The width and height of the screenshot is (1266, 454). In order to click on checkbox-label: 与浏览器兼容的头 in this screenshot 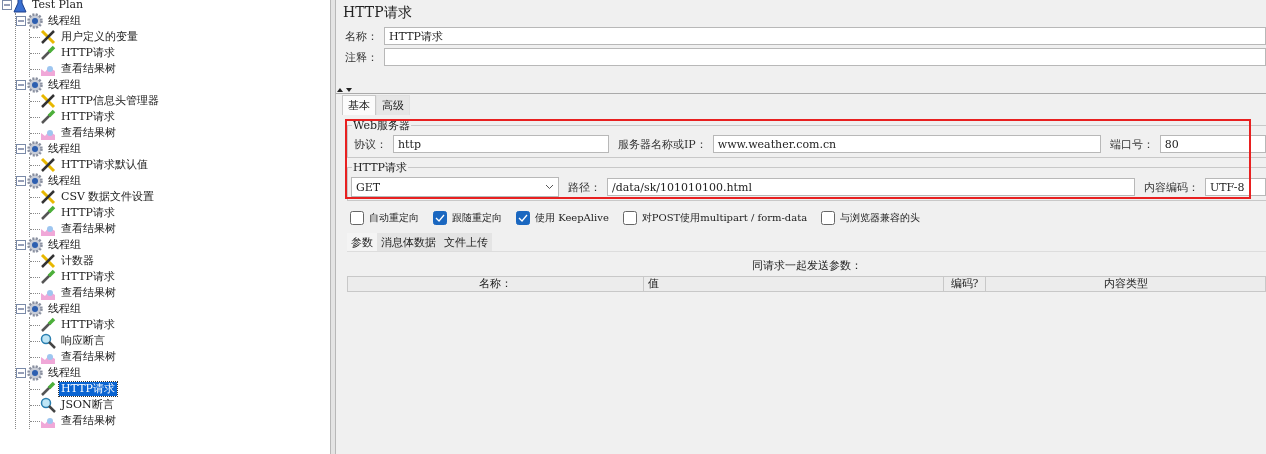, I will do `click(880, 218)`.